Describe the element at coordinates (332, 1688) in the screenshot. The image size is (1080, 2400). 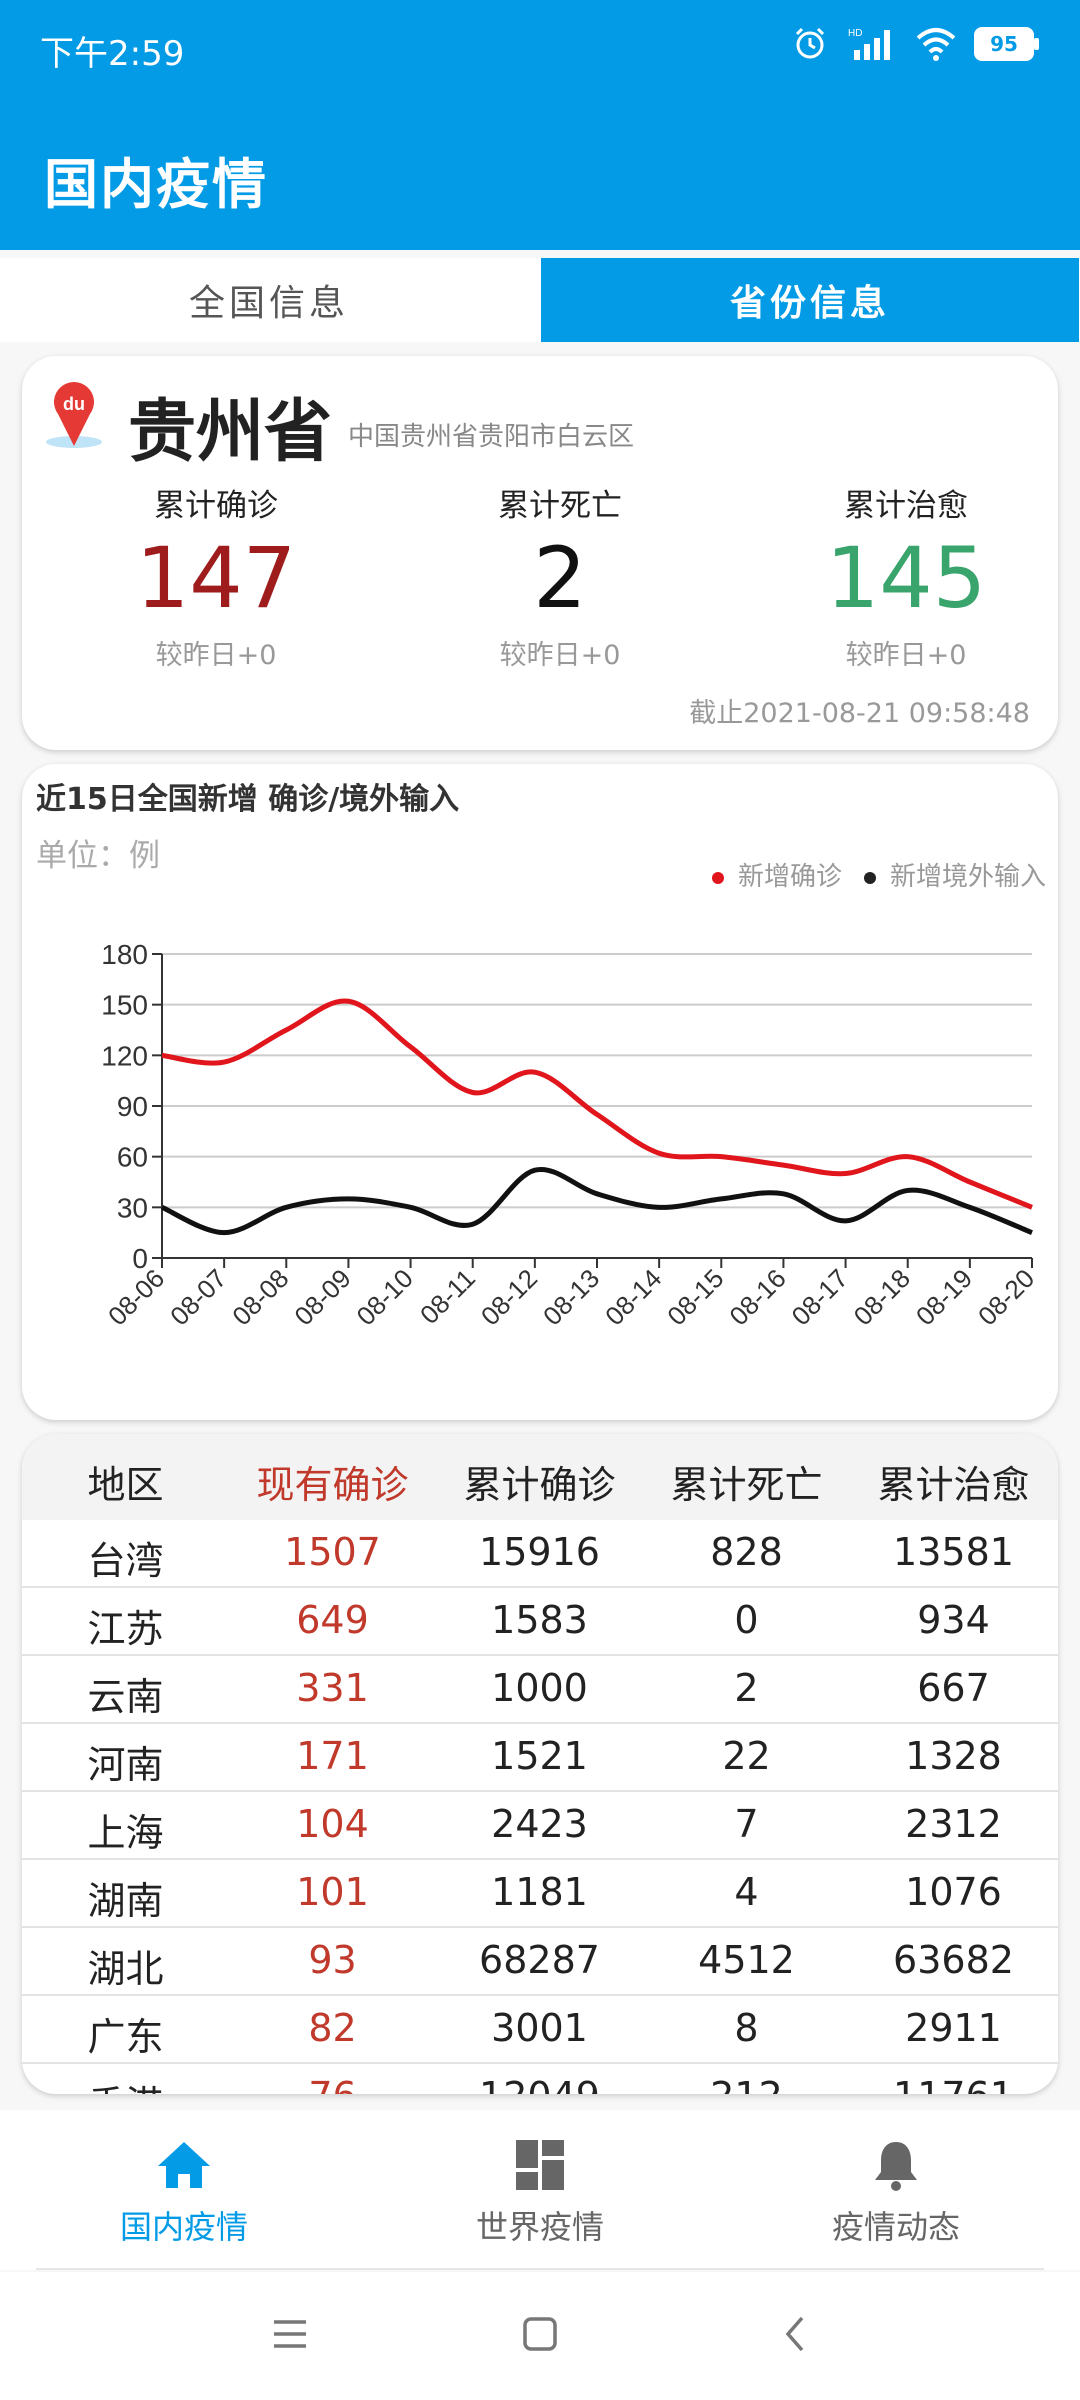
I see `cell-current-confirmed: 331` at that location.